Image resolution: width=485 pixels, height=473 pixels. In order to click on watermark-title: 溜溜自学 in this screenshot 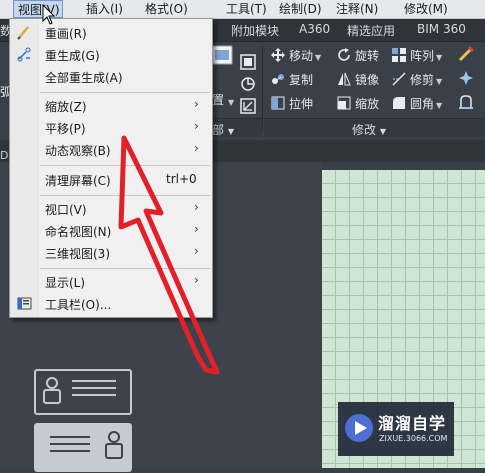, I will do `click(412, 423)`.